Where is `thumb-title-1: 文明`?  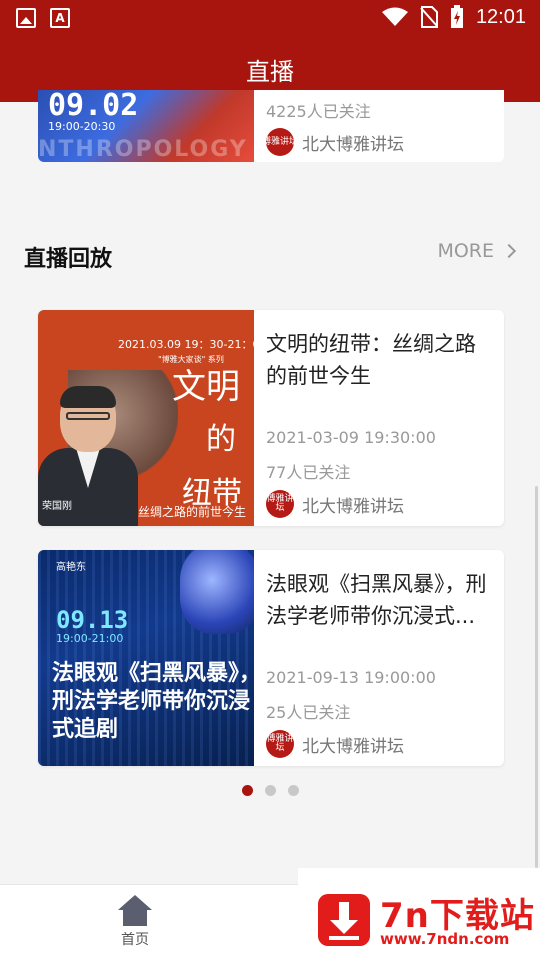
thumb-title-1: 文明 is located at coordinates (206, 387).